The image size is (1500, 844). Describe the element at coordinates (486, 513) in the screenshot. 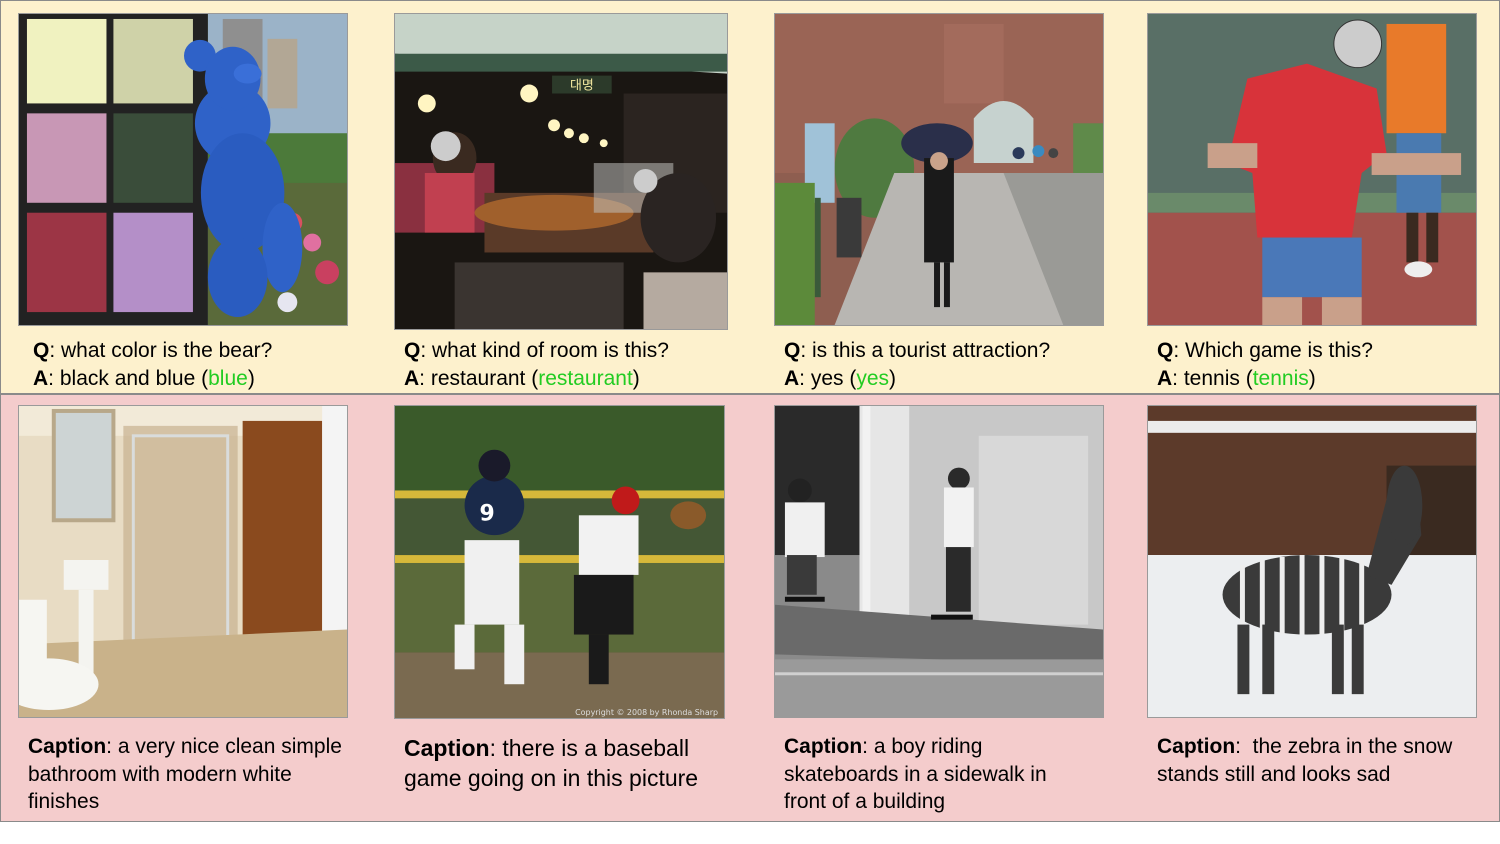

I see `jersey-number: 9` at that location.